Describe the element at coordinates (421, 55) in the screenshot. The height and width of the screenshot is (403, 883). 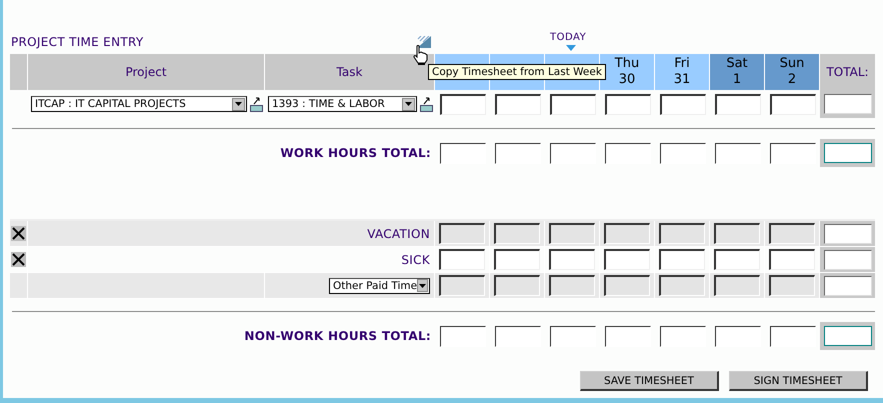
I see `hand-cursor-icon` at that location.